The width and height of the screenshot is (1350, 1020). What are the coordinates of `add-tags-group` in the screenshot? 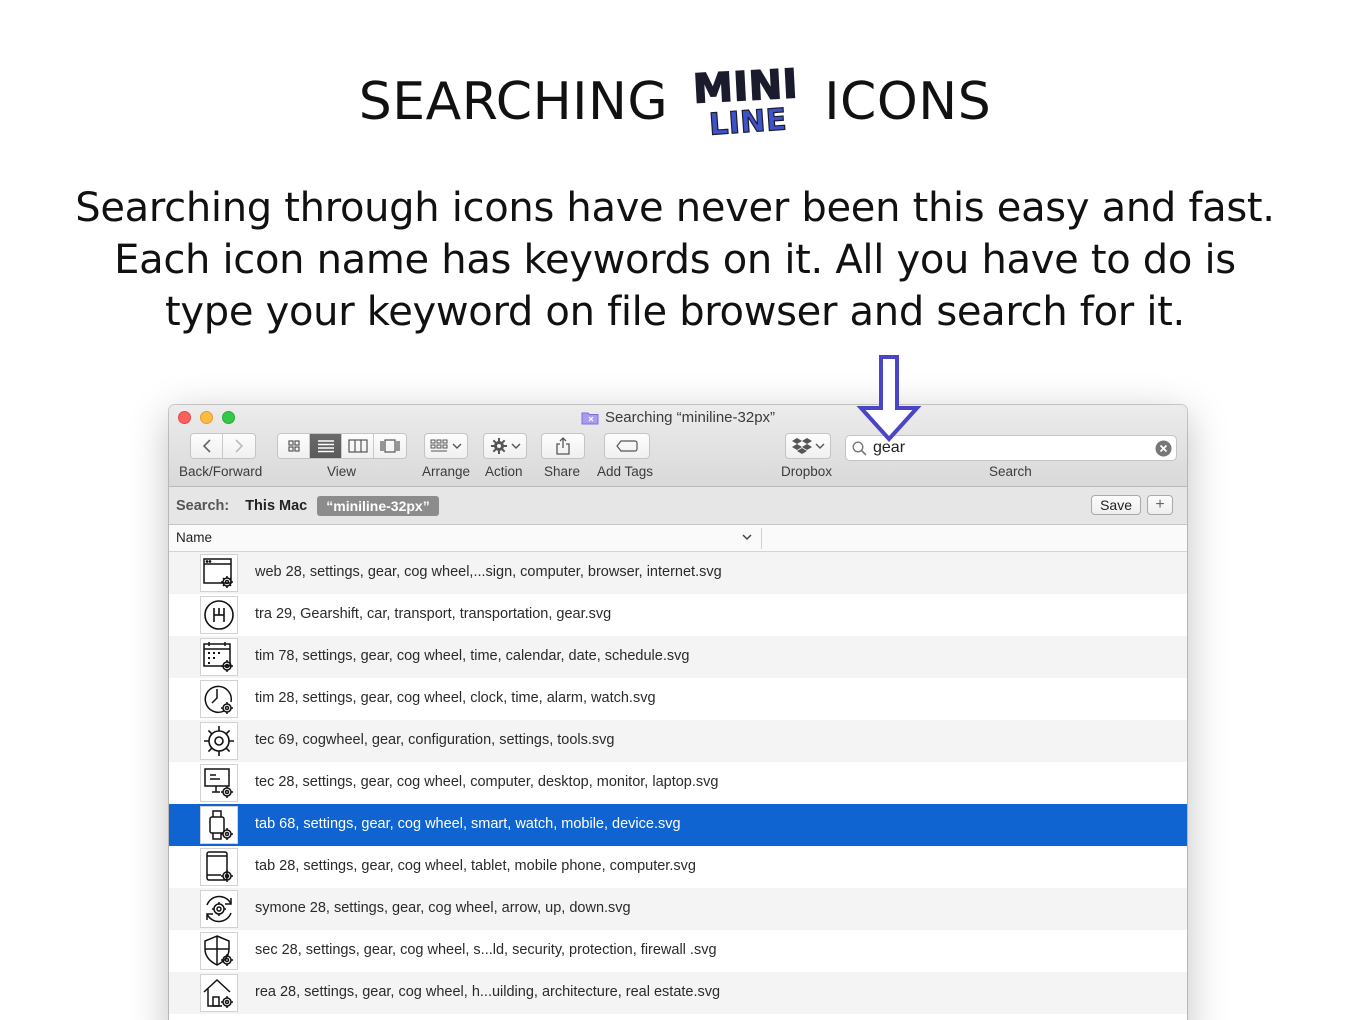 It's located at (627, 447).